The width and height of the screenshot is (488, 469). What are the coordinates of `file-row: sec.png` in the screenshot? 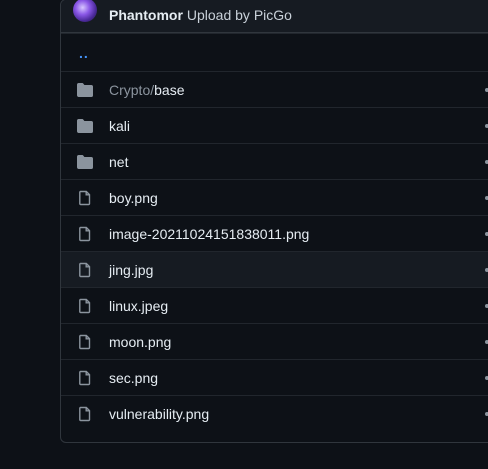 It's located at (274, 377).